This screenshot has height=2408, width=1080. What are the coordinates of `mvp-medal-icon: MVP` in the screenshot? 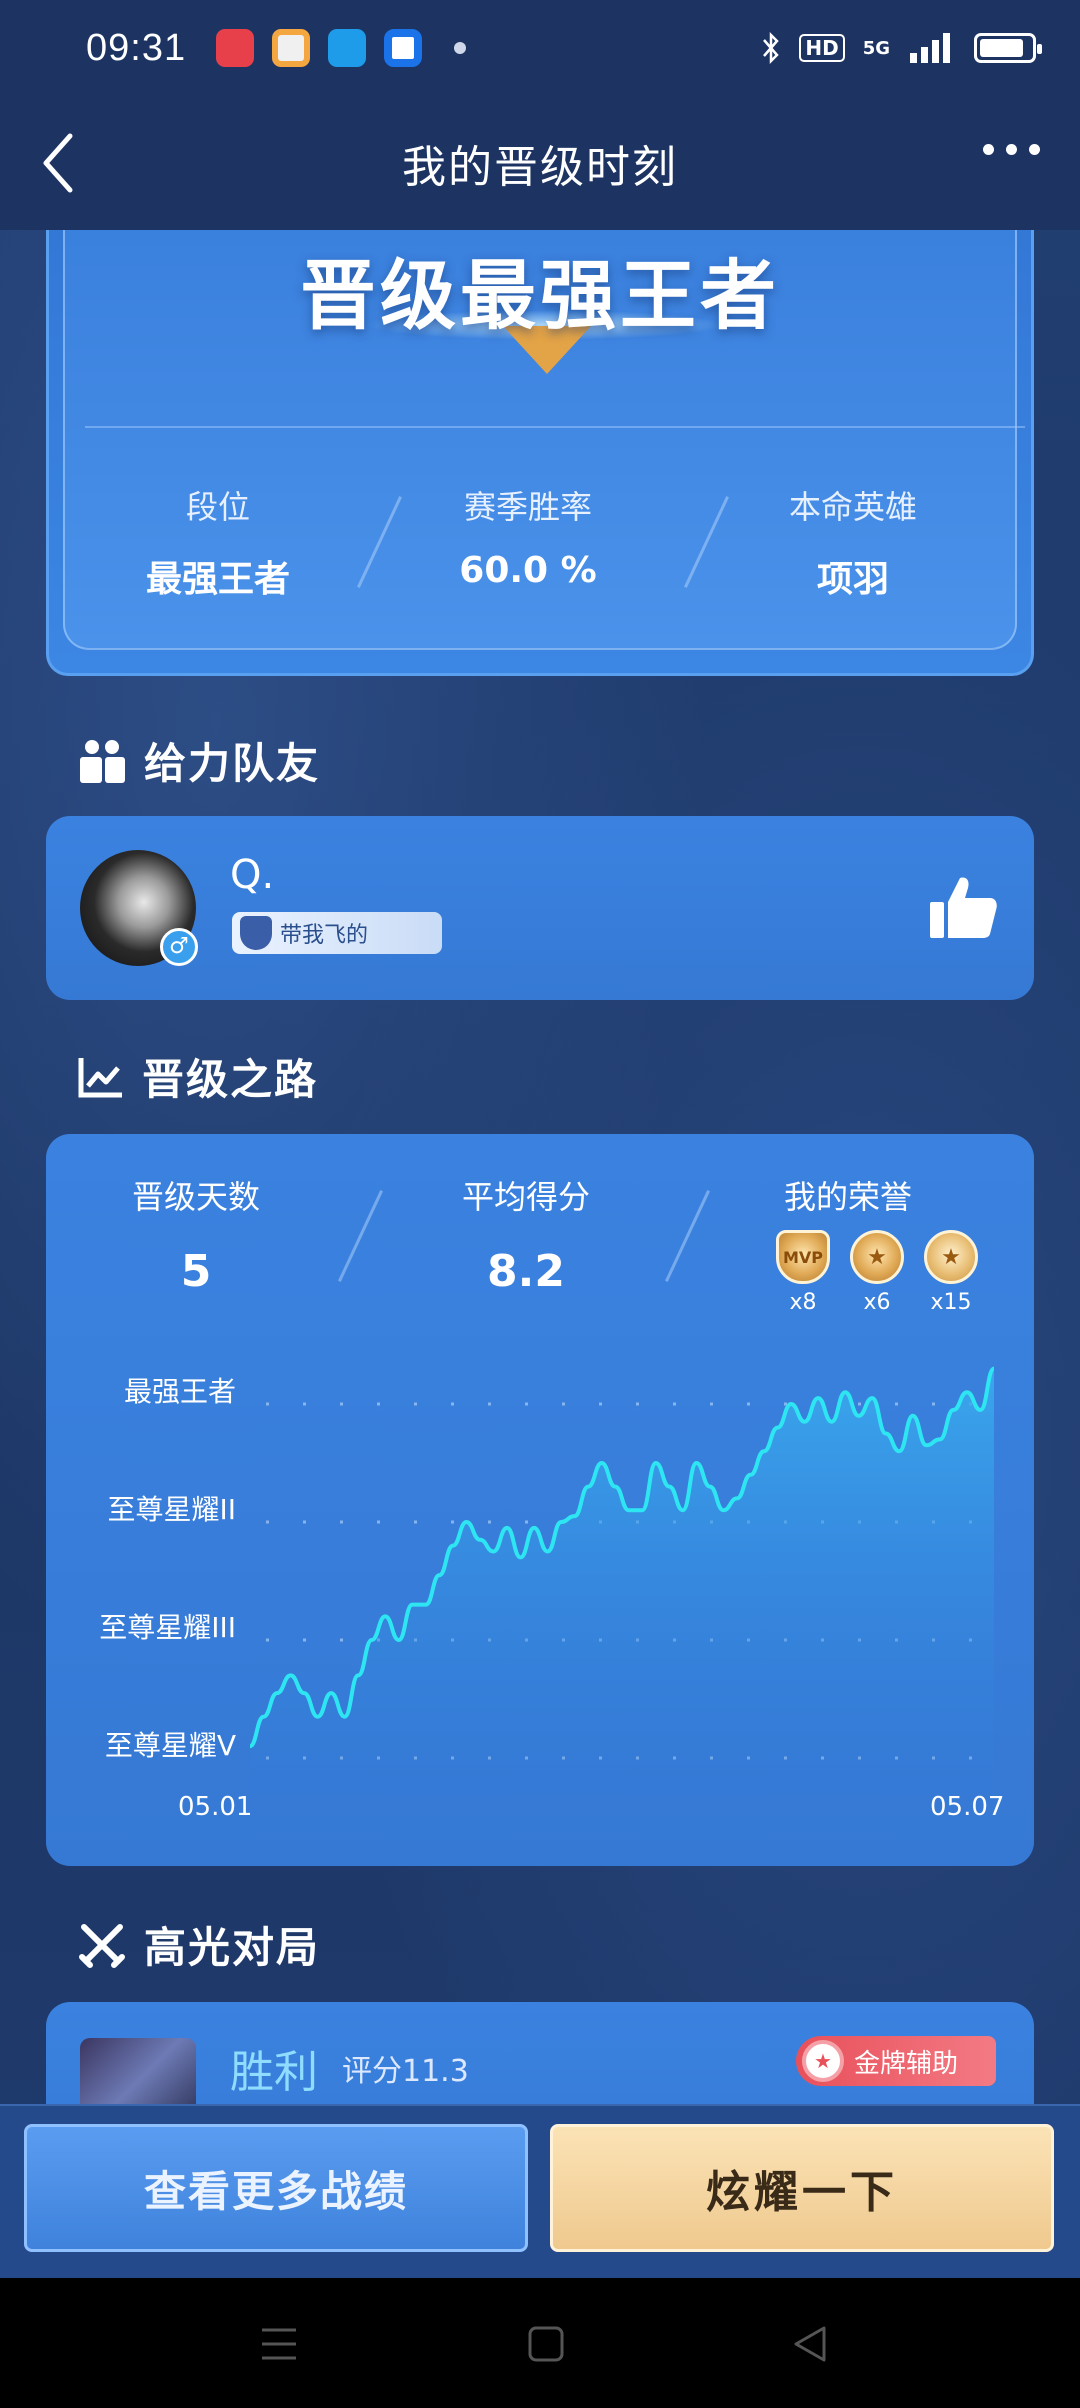 It's located at (803, 1257).